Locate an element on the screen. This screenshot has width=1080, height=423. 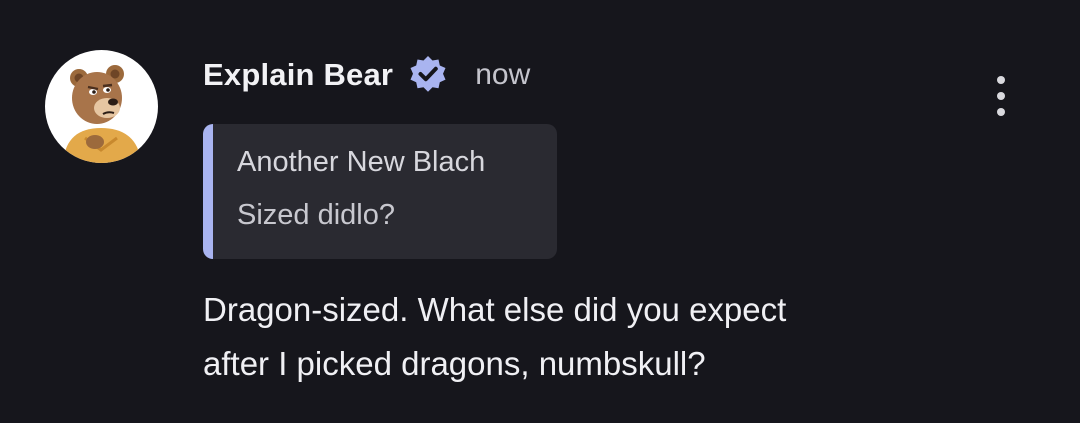
more-options-button is located at coordinates (1001, 96).